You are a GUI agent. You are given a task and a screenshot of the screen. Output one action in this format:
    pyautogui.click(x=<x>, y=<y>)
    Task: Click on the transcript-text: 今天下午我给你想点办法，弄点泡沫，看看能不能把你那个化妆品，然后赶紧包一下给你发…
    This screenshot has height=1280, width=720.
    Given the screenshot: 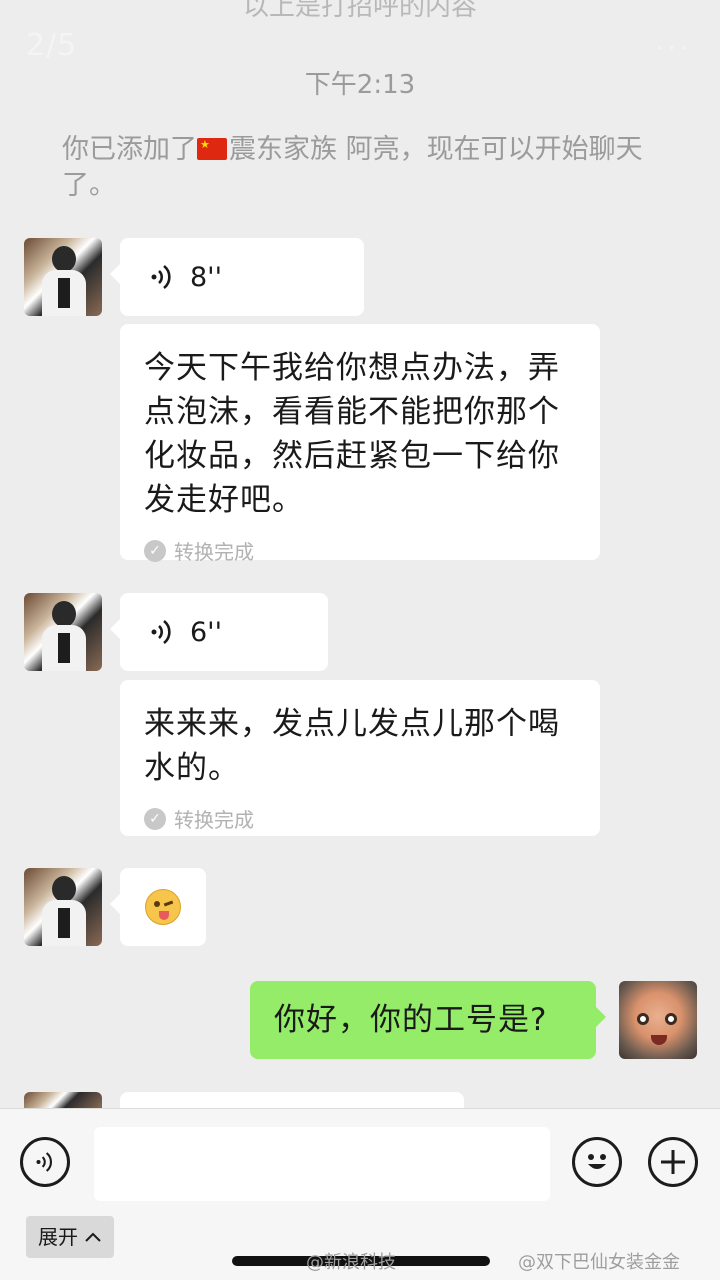 What is the action you would take?
    pyautogui.click(x=352, y=434)
    